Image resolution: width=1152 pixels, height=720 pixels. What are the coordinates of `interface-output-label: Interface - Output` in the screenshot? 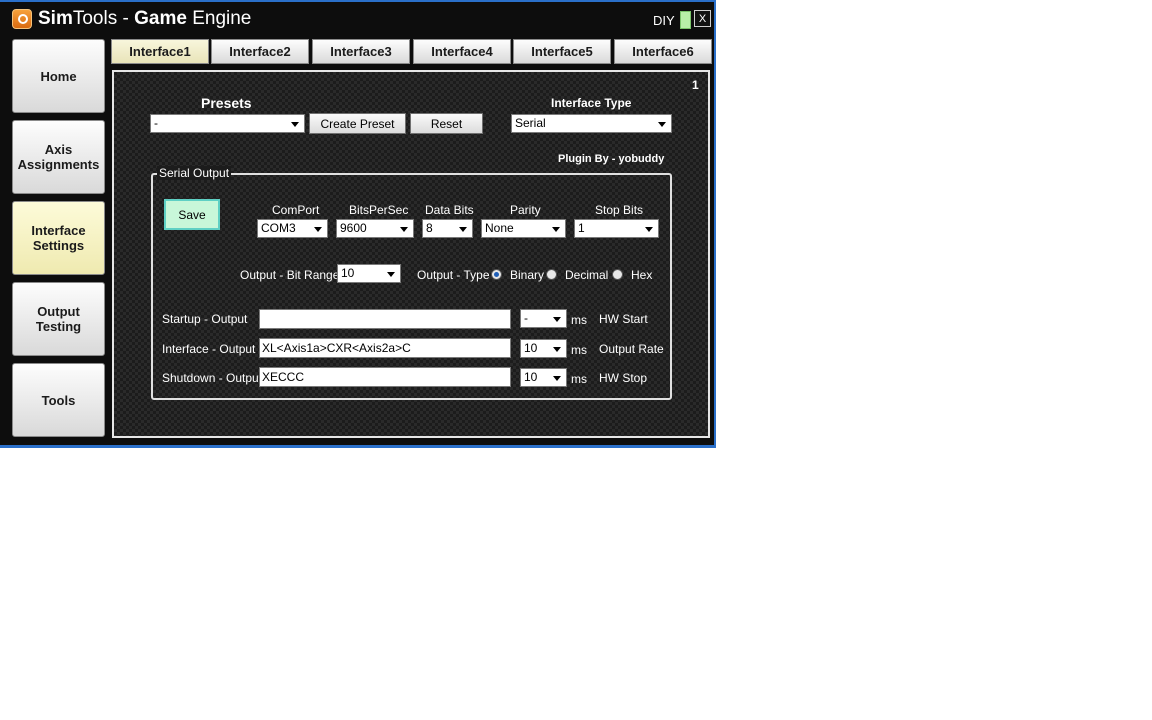 It's located at (209, 349).